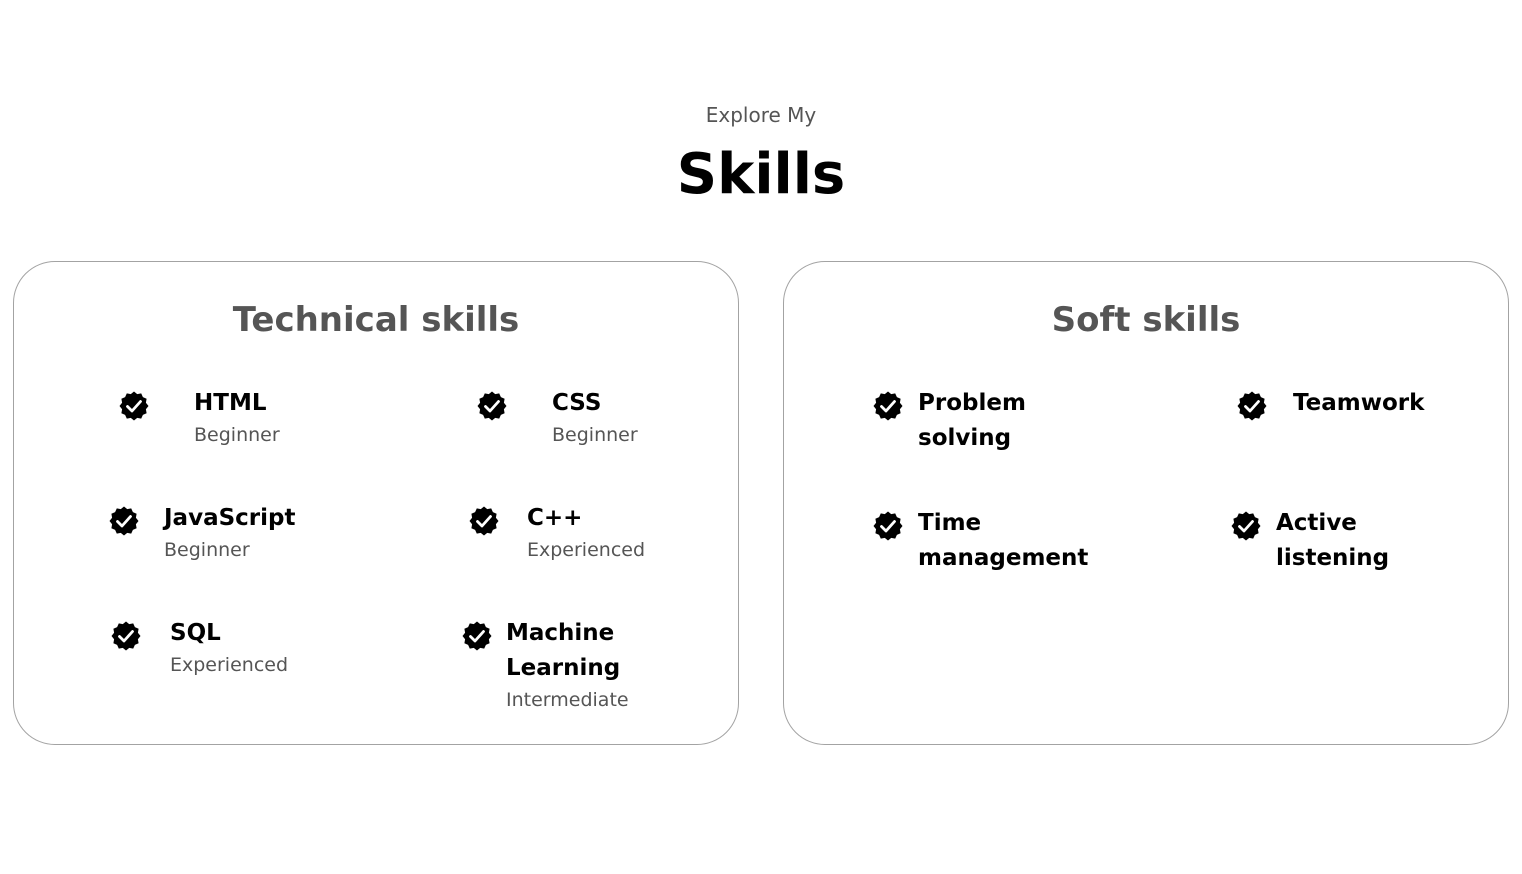  I want to click on skill-name-line2: management, so click(1003, 558).